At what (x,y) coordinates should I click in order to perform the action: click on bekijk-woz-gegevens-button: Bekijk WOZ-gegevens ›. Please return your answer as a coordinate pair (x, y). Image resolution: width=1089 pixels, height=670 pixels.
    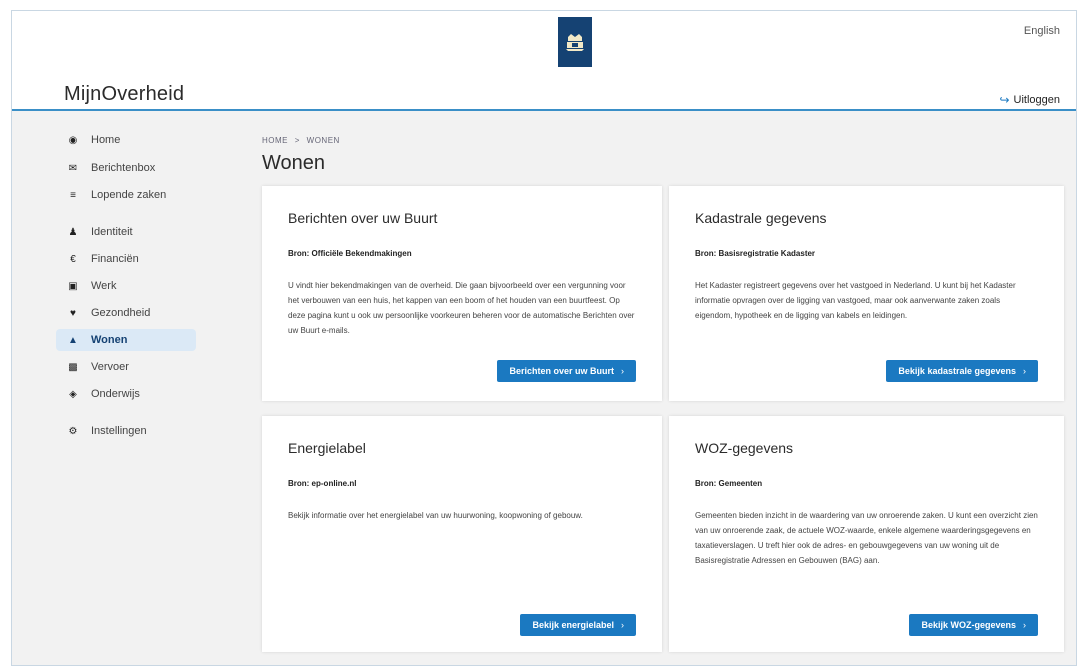
    Looking at the image, I should click on (973, 625).